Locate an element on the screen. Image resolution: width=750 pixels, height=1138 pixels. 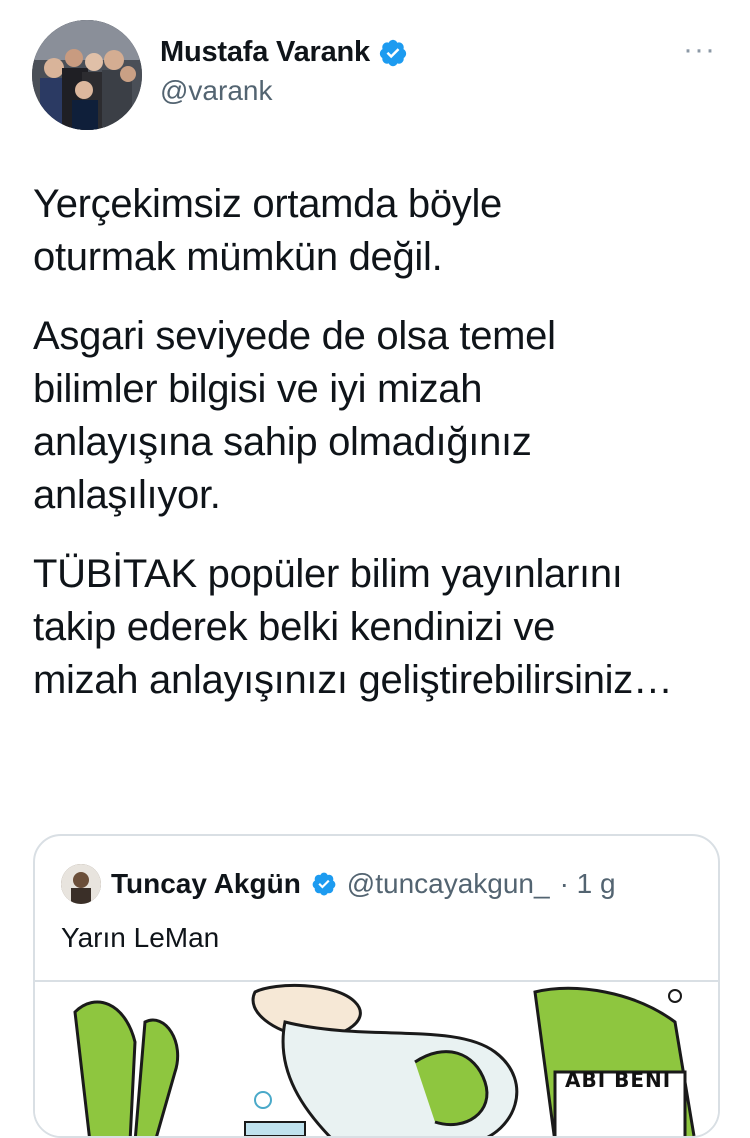
author-block: Mustafa Varank @varank is located at coordinates (284, 71).